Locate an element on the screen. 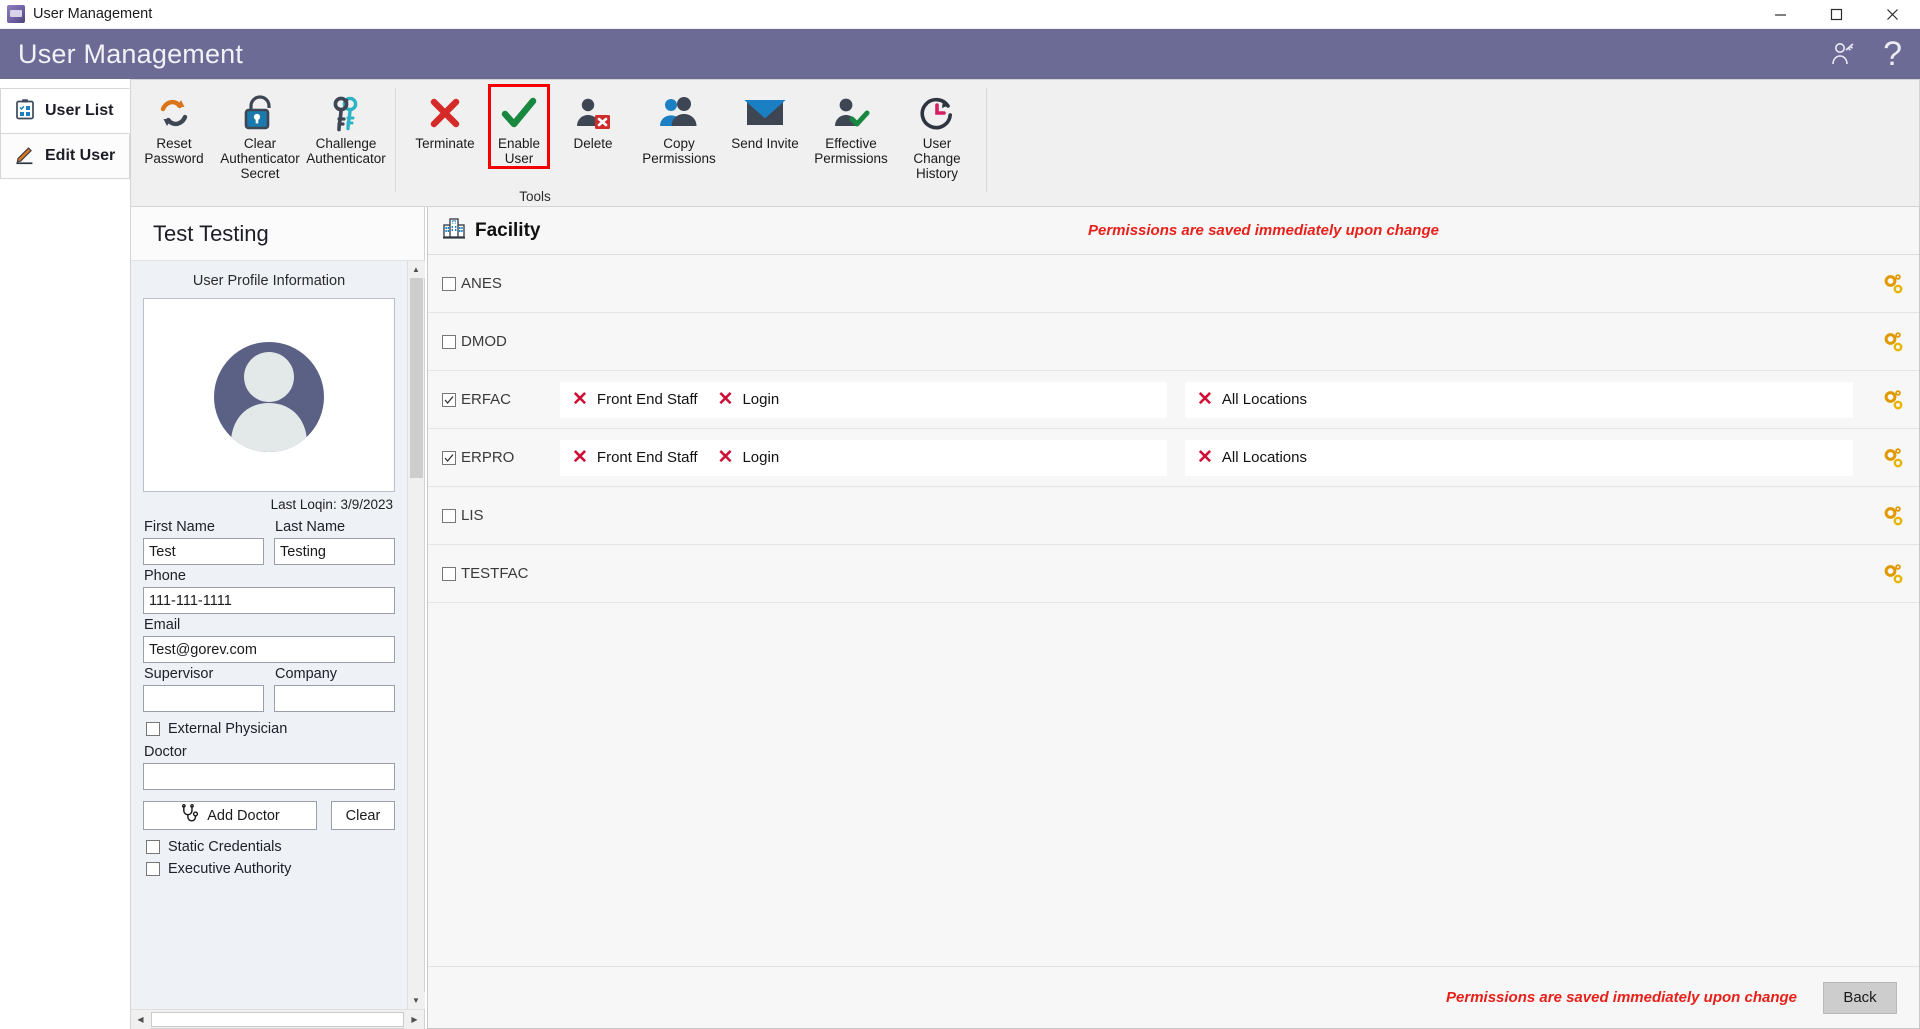  facility-checkbox-lis: LIS is located at coordinates (501, 515).